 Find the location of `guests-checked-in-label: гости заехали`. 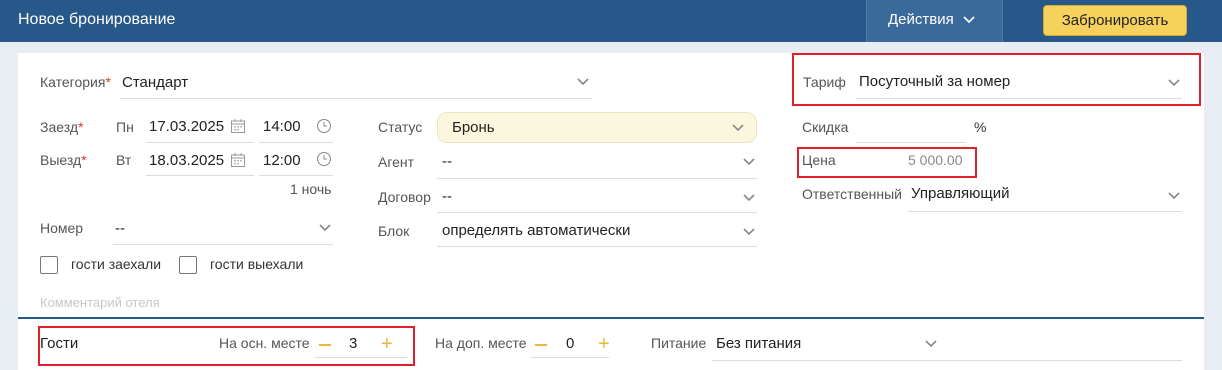

guests-checked-in-label: гости заехали is located at coordinates (116, 264).